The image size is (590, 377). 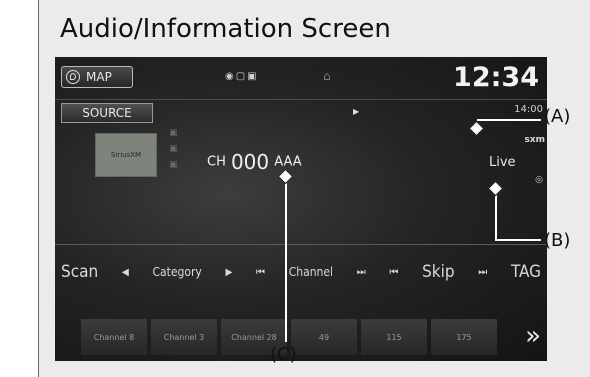 I want to click on tag-button: TAG, so click(x=526, y=272).